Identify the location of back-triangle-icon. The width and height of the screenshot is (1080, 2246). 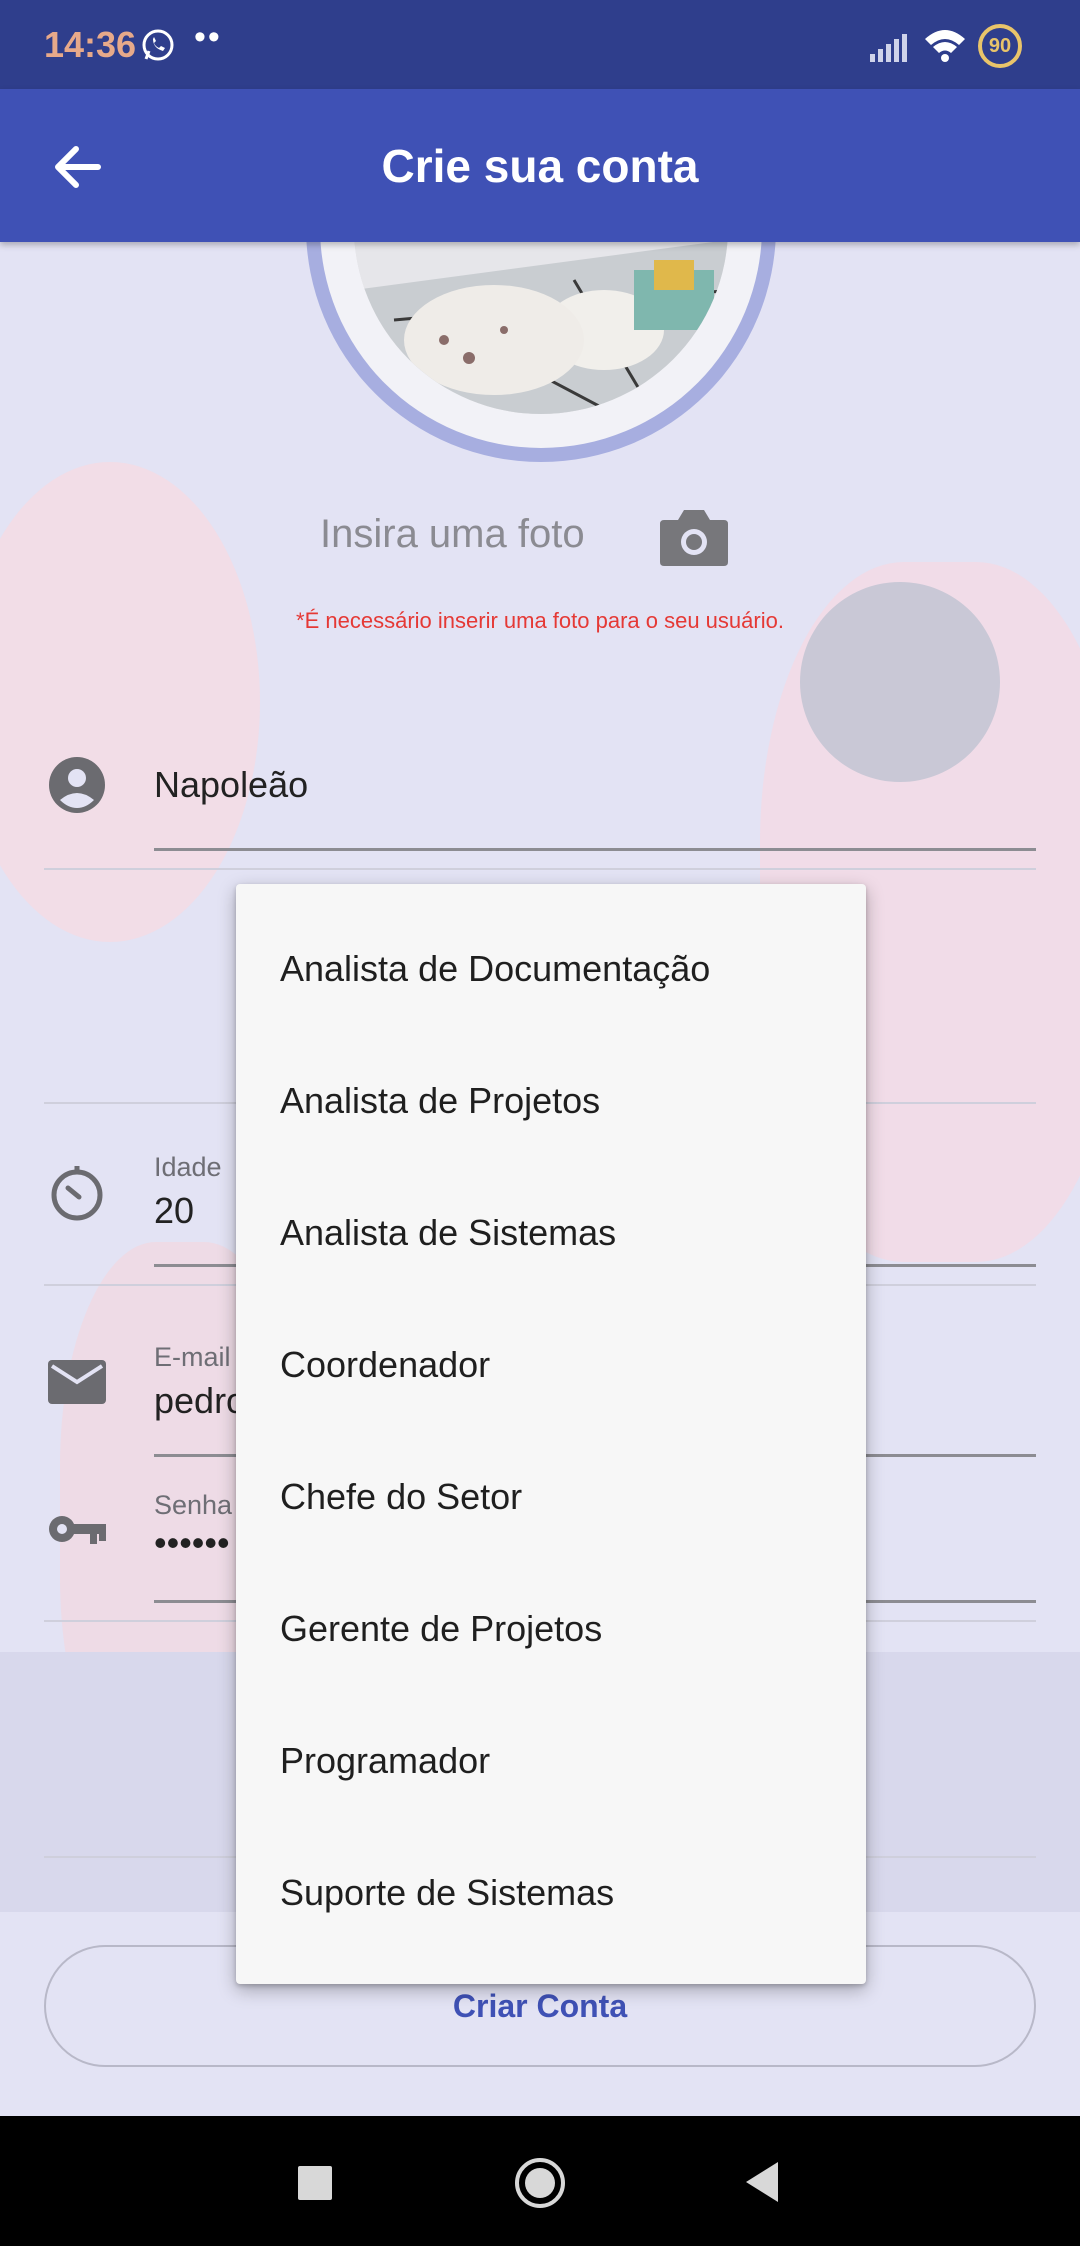
(762, 2182).